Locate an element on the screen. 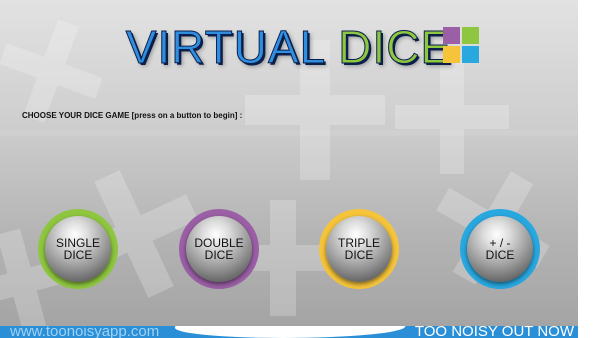 Image resolution: width=600 pixels, height=338 pixels. button-label: TRIPLE DICE is located at coordinates (359, 249).